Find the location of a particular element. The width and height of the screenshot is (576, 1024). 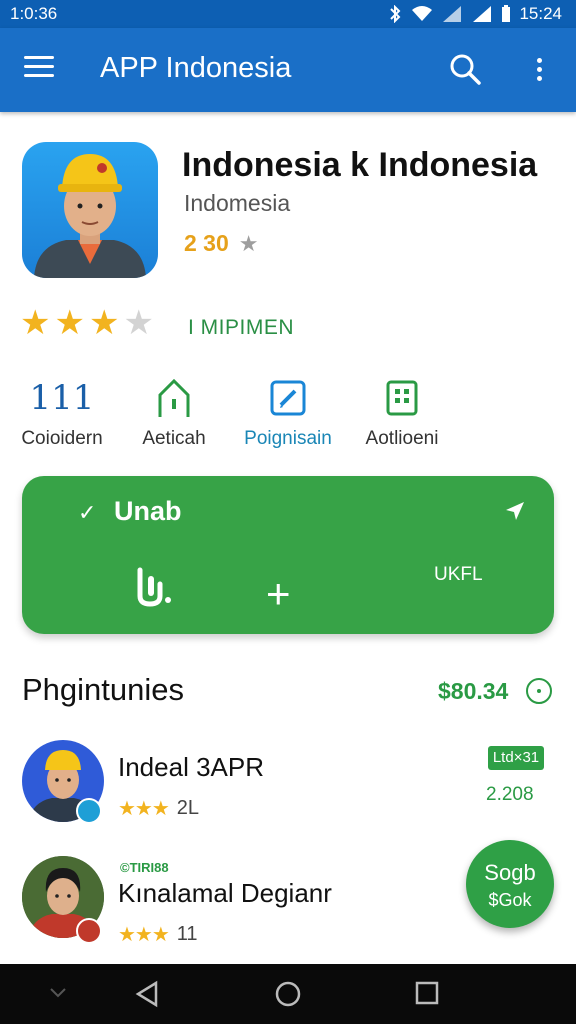

home-nav-icon is located at coordinates (288, 996).